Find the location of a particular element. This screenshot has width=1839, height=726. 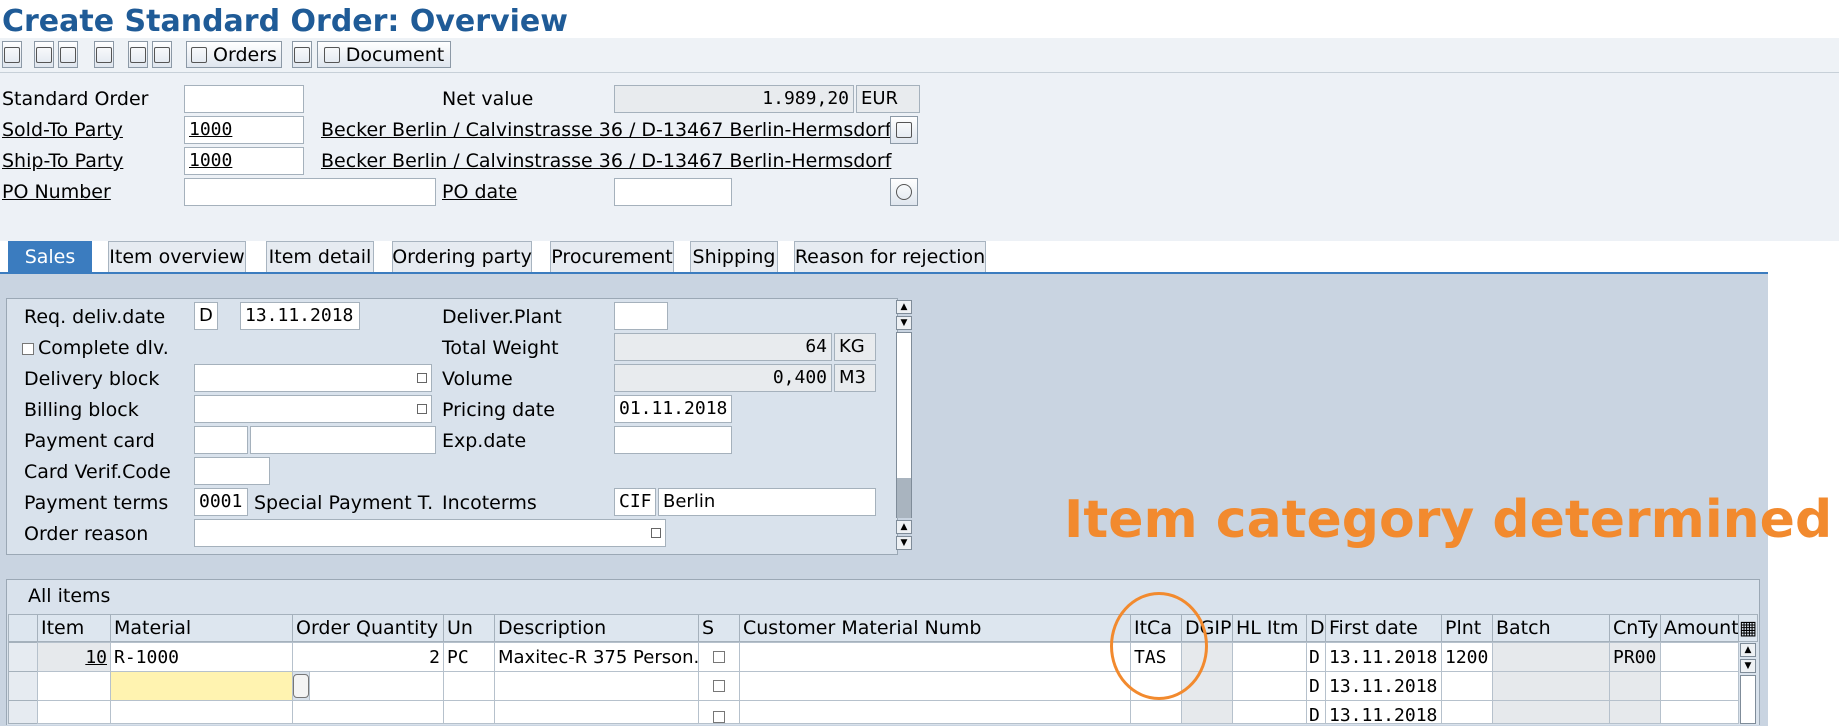

po-number-label: PO Number is located at coordinates (56, 192).